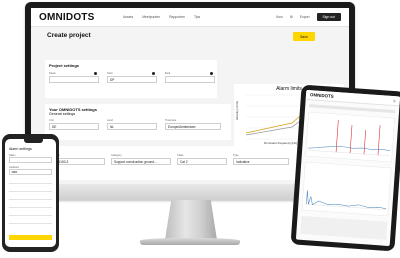  What do you see at coordinates (237, 110) in the screenshot?
I see `chart-y-axis-label: Velocity (mm/s)` at bounding box center [237, 110].